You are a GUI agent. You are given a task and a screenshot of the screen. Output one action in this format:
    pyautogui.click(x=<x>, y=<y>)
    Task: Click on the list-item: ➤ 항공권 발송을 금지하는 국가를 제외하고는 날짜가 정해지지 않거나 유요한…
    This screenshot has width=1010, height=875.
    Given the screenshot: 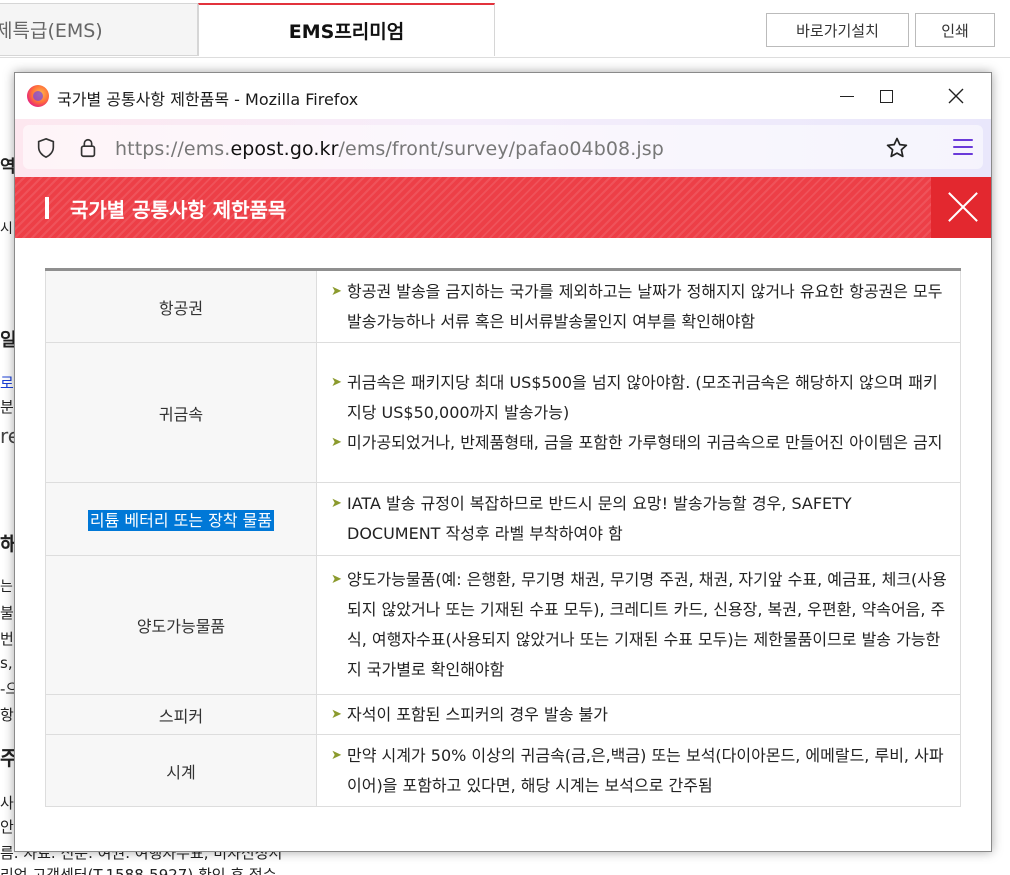 What is the action you would take?
    pyautogui.click(x=639, y=307)
    